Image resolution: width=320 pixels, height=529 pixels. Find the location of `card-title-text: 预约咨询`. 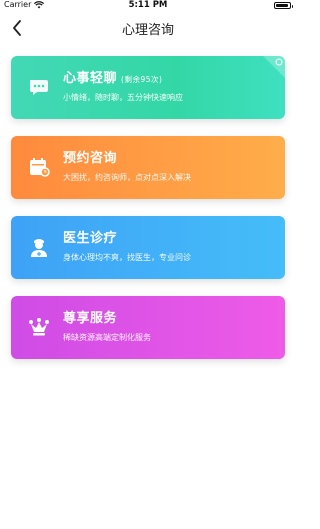

card-title-text: 预约咨询 is located at coordinates (90, 158).